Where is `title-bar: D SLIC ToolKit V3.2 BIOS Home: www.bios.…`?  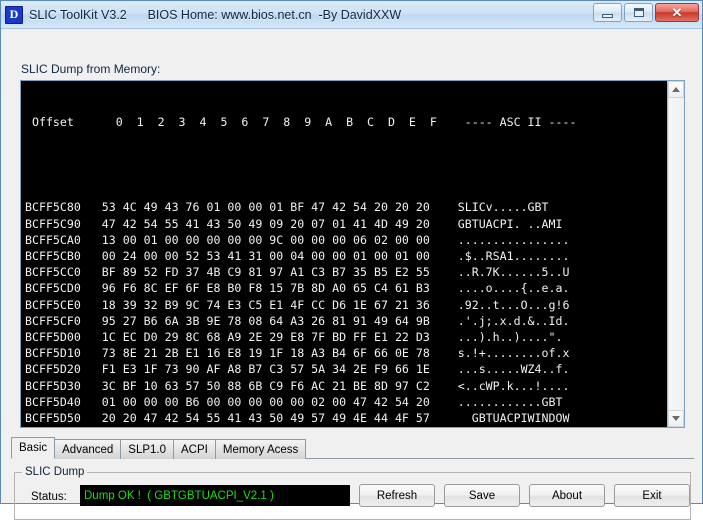 title-bar: D SLIC ToolKit V3.2 BIOS Home: www.bios.… is located at coordinates (351, 15).